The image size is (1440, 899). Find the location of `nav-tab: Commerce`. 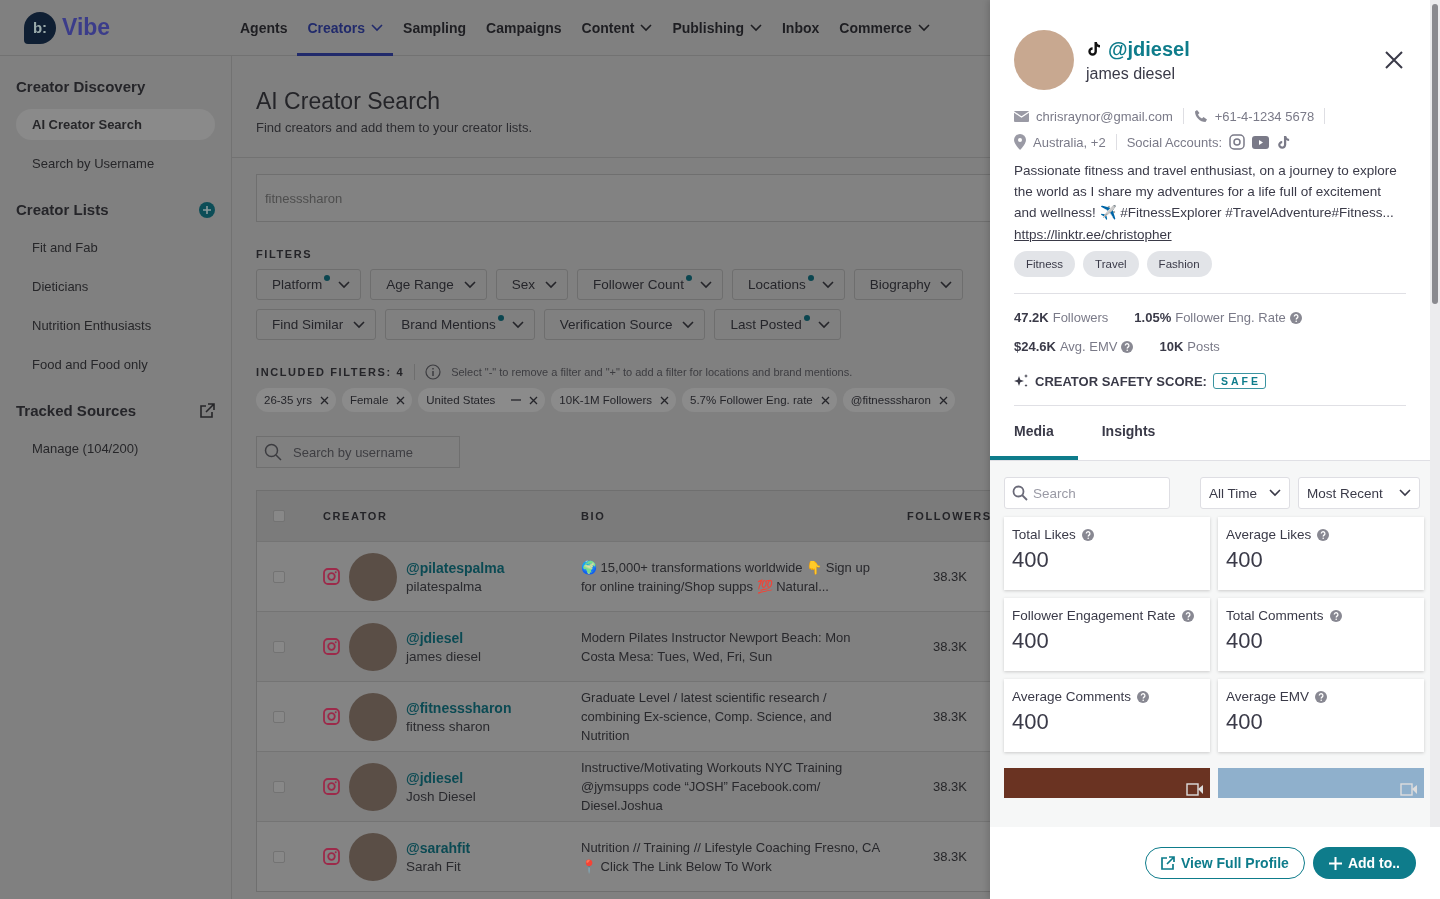

nav-tab: Commerce is located at coordinates (884, 28).